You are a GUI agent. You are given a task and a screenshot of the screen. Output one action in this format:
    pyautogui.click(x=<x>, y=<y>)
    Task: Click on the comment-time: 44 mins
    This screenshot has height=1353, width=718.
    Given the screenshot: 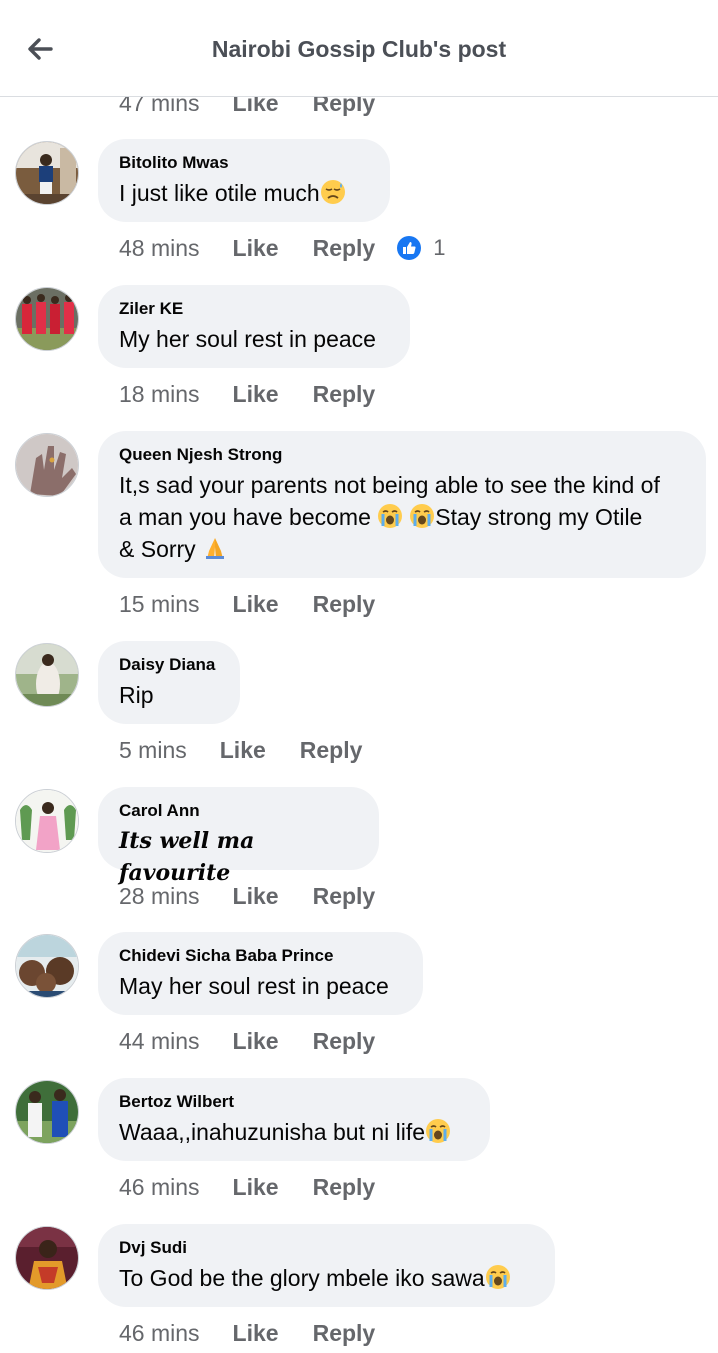 What is the action you would take?
    pyautogui.click(x=159, y=1040)
    